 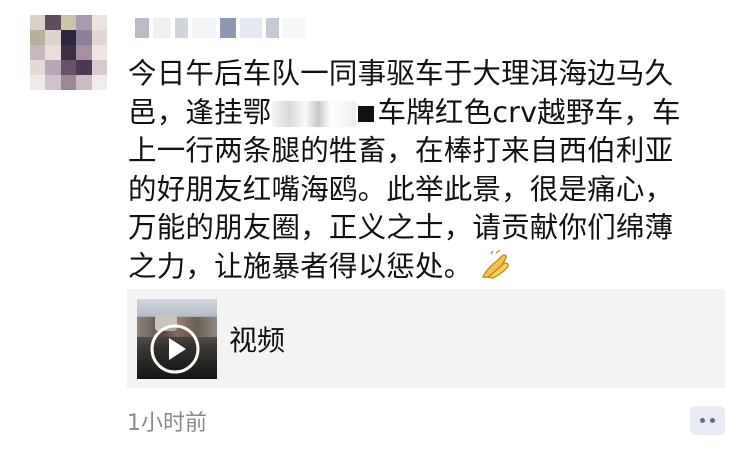 I want to click on avatar, so click(x=68, y=52).